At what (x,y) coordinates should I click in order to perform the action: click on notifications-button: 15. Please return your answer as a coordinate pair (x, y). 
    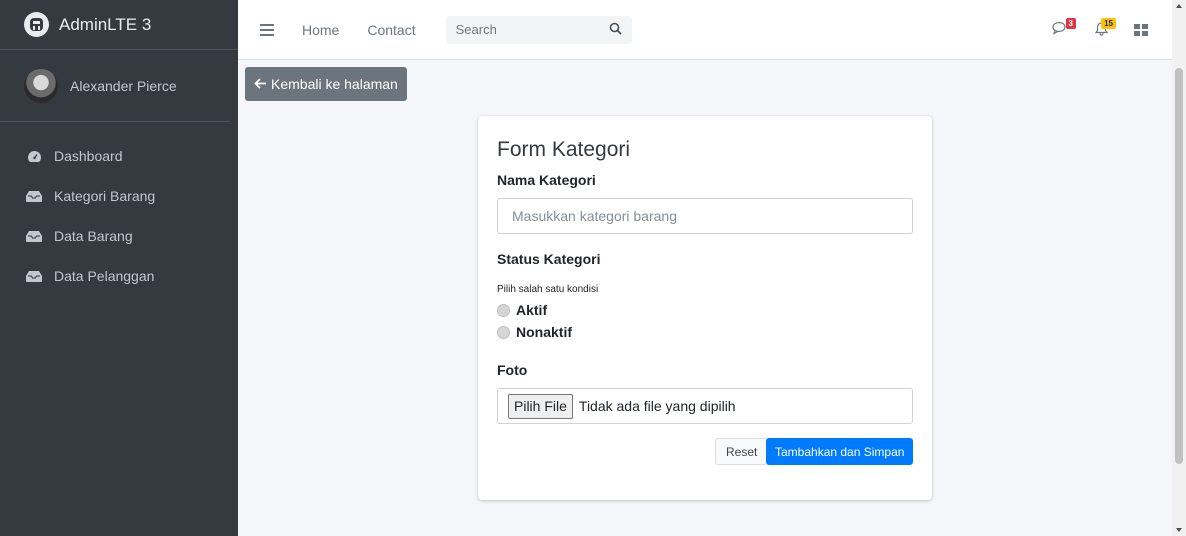
    Looking at the image, I should click on (1103, 28).